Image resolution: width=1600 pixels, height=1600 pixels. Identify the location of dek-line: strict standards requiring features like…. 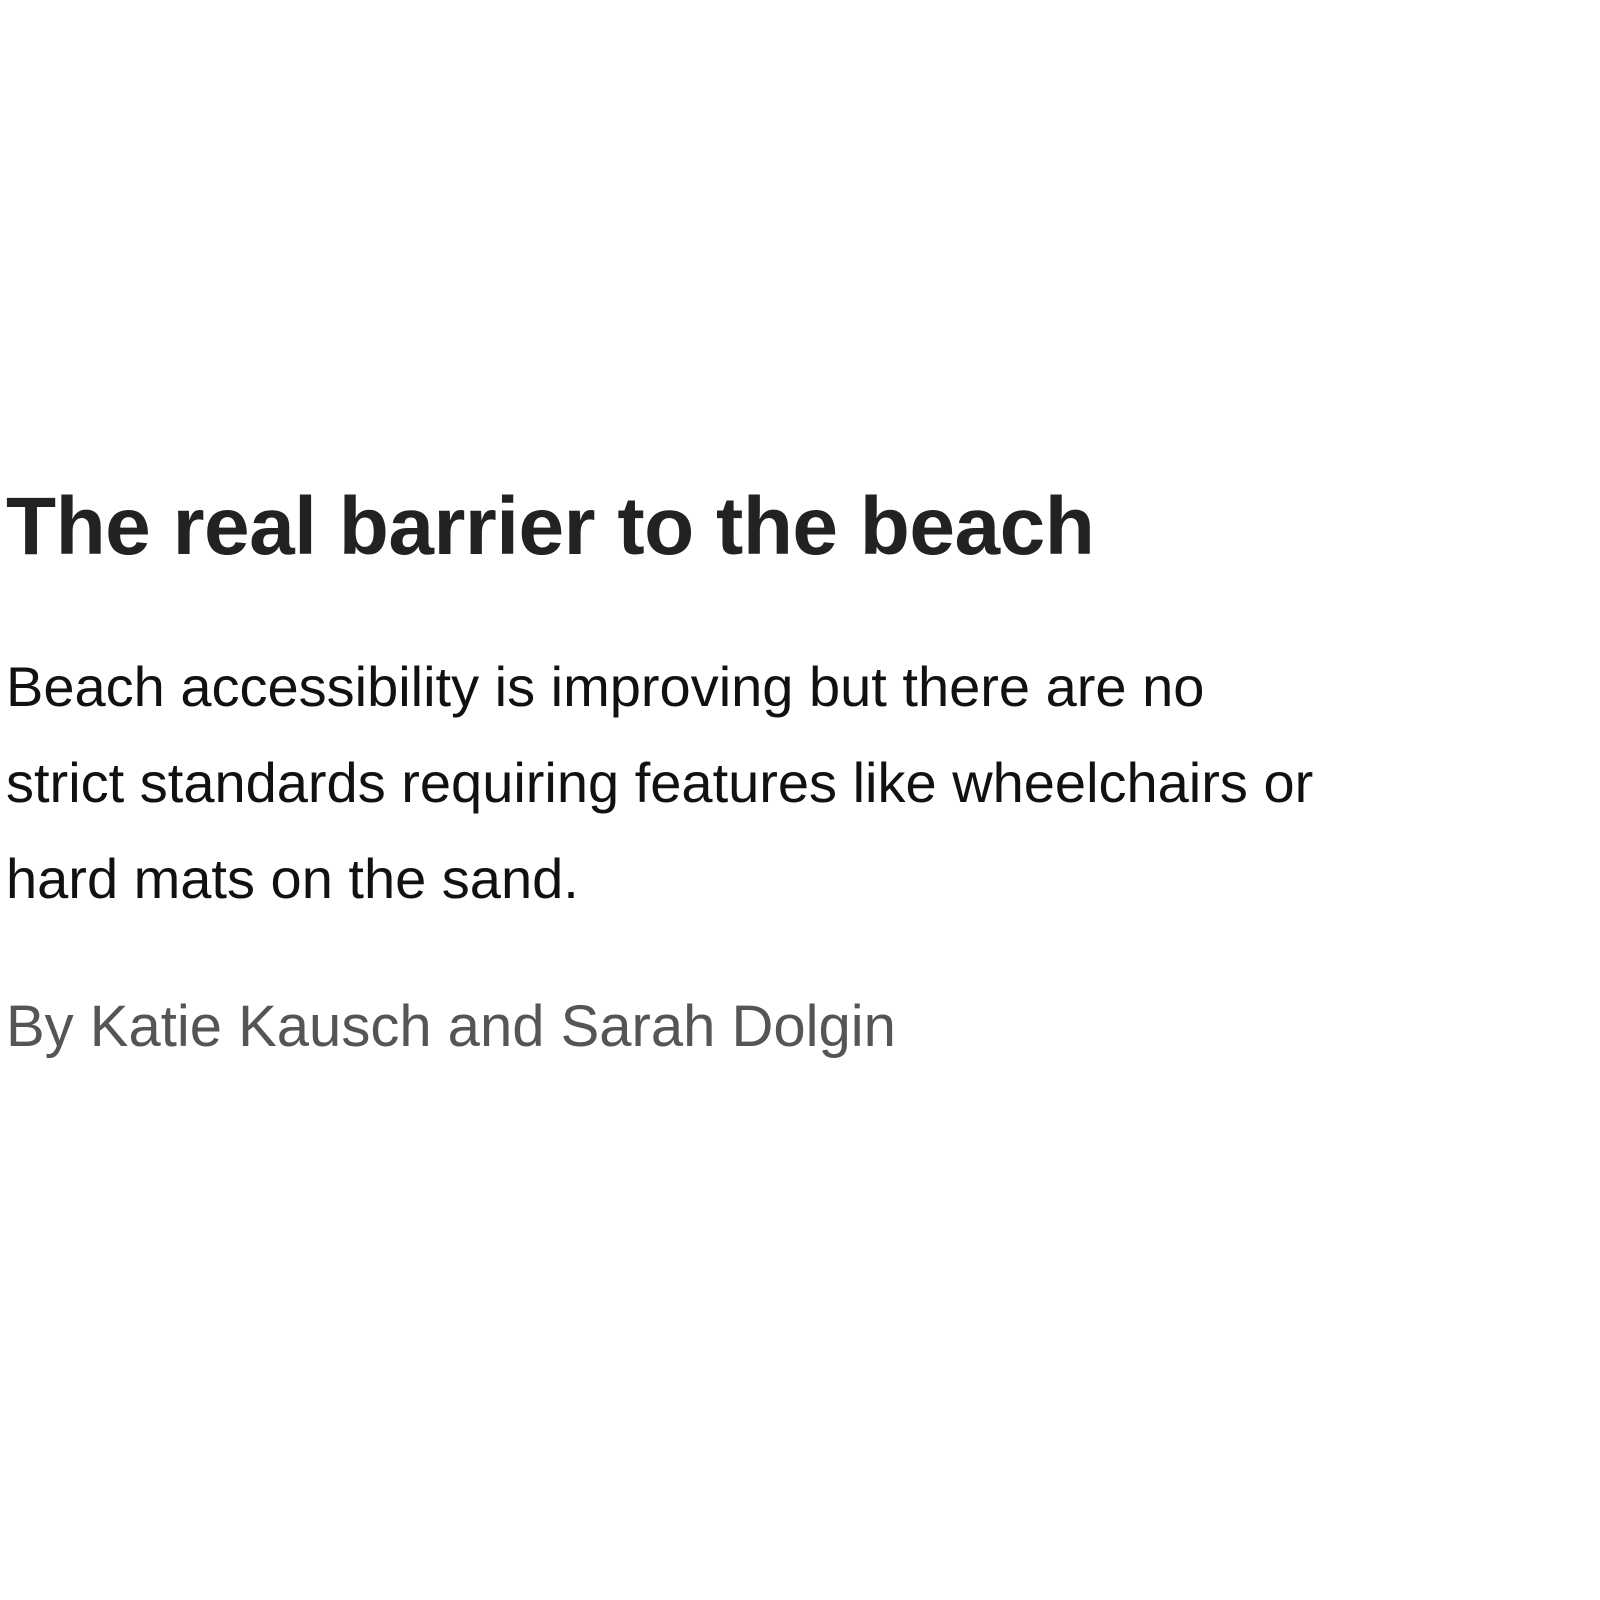
(660, 782).